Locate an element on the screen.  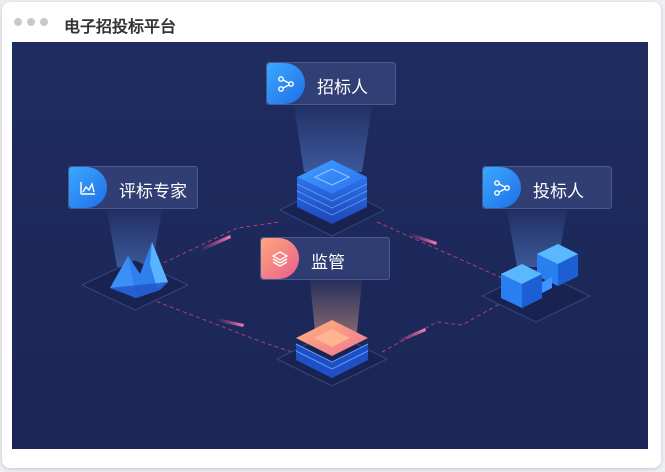
node-expert-label: 评标专家 is located at coordinates (153, 192).